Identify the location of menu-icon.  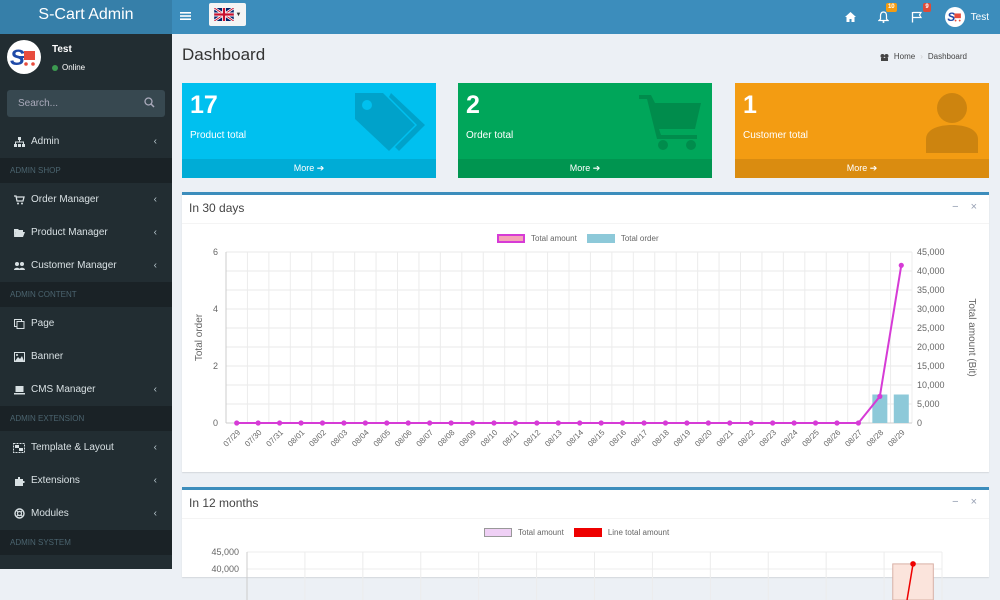
(185, 16).